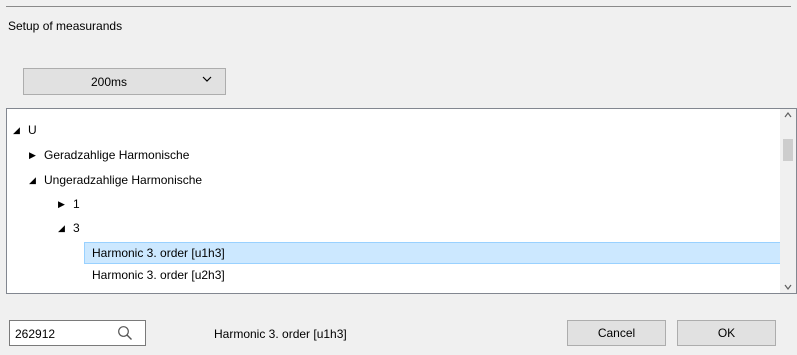 This screenshot has height=355, width=797. What do you see at coordinates (32, 130) in the screenshot?
I see `tree-node-label: U` at bounding box center [32, 130].